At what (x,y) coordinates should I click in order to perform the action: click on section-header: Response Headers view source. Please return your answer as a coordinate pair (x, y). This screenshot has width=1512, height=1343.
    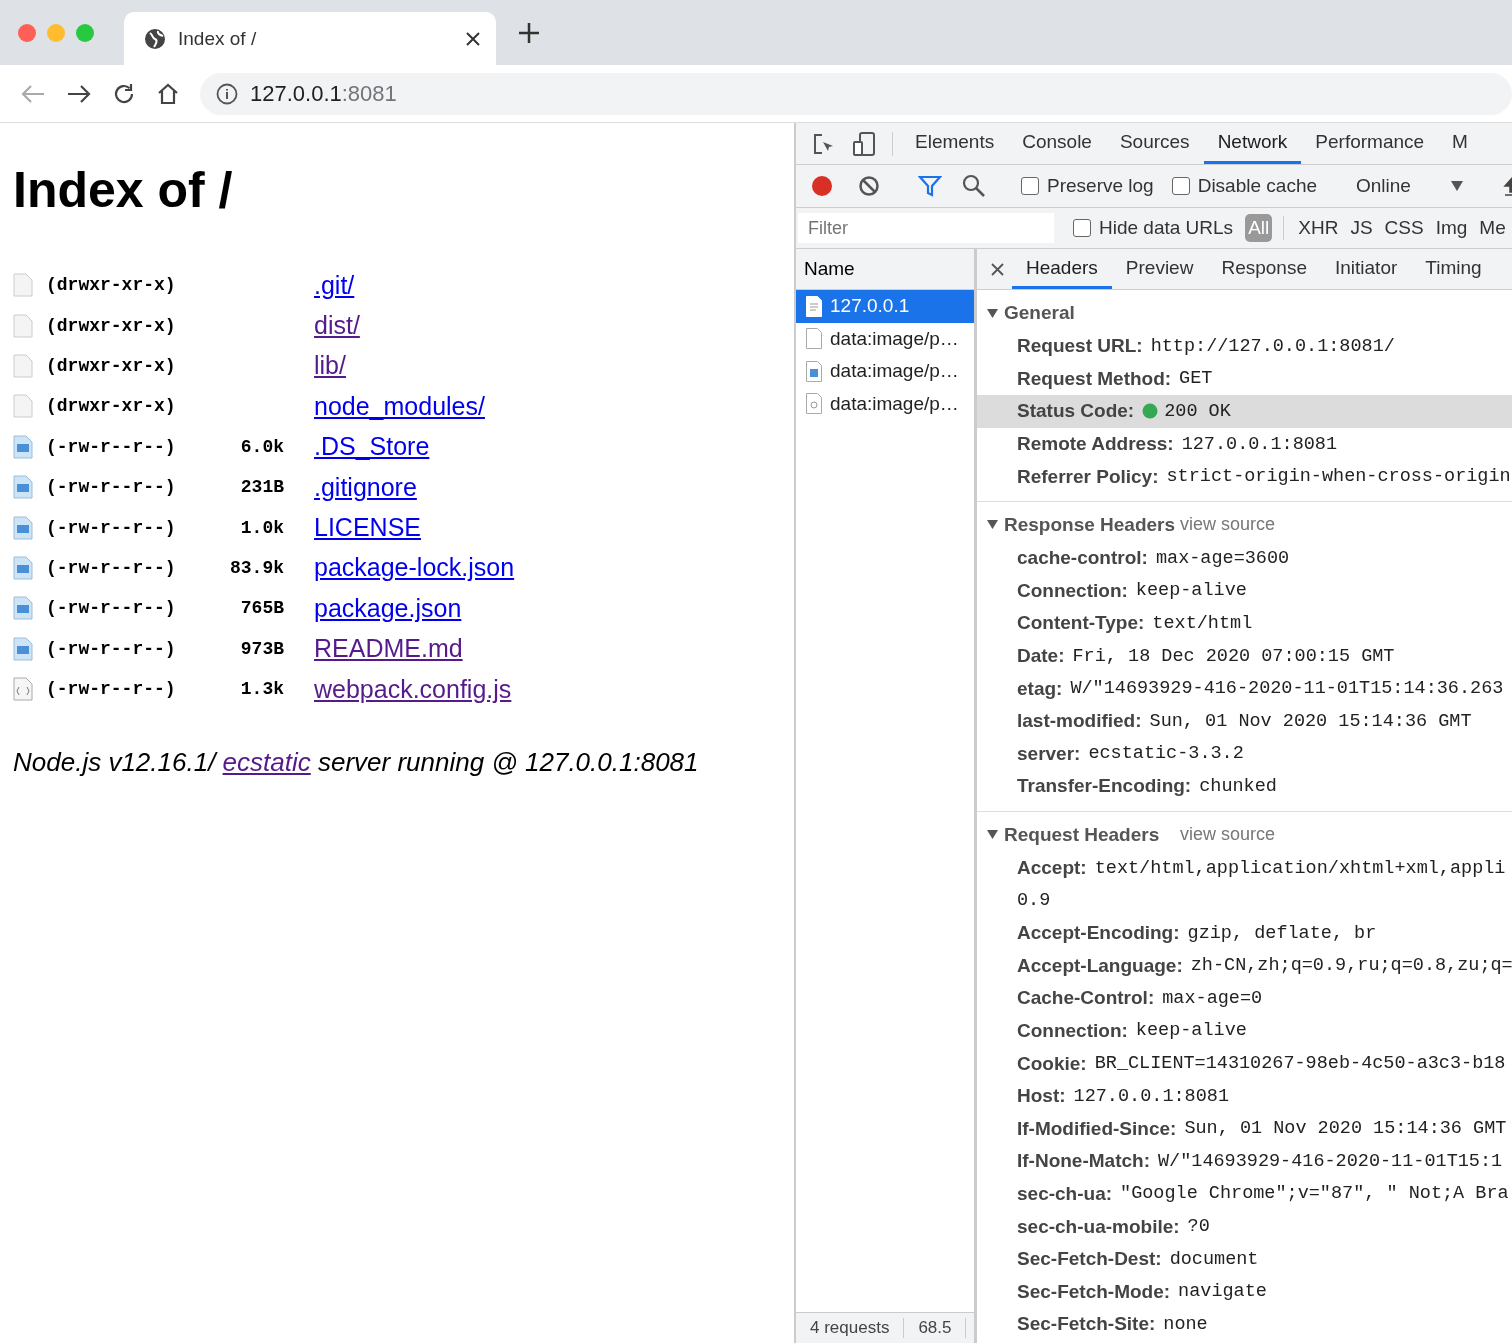
    Looking at the image, I should click on (1244, 524).